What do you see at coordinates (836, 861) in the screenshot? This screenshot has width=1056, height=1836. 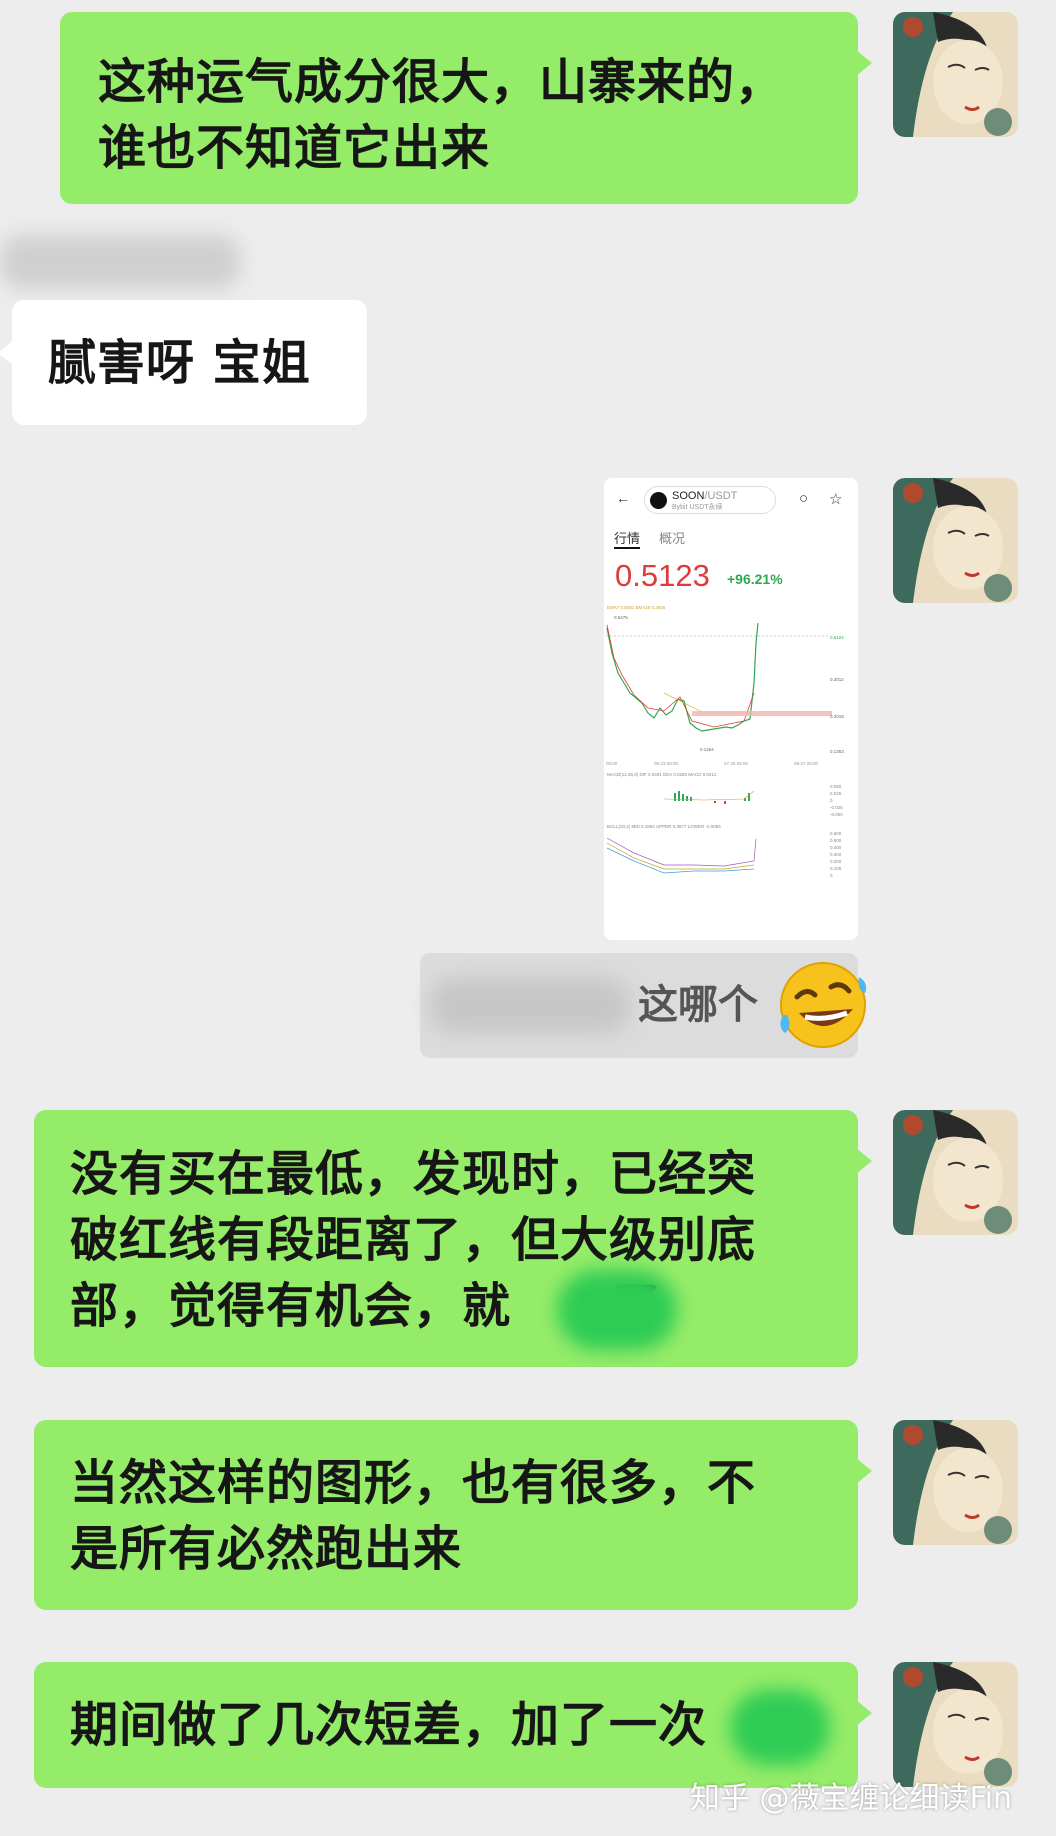 I see `boll-y-label: 0.200` at bounding box center [836, 861].